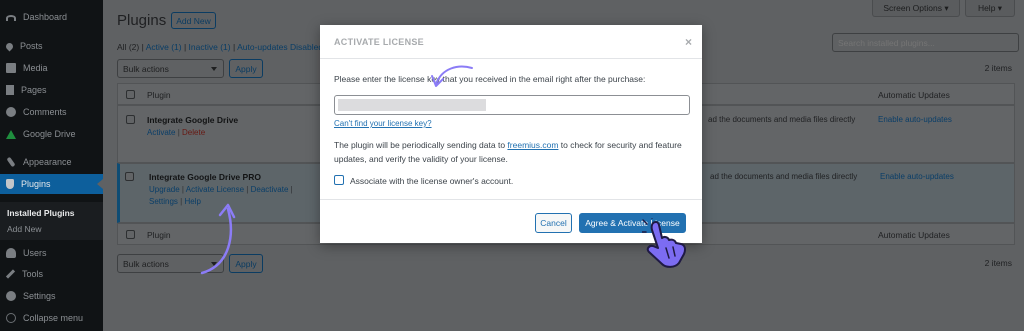  I want to click on sidebar-item-google-drive: Google Drive, so click(51, 134).